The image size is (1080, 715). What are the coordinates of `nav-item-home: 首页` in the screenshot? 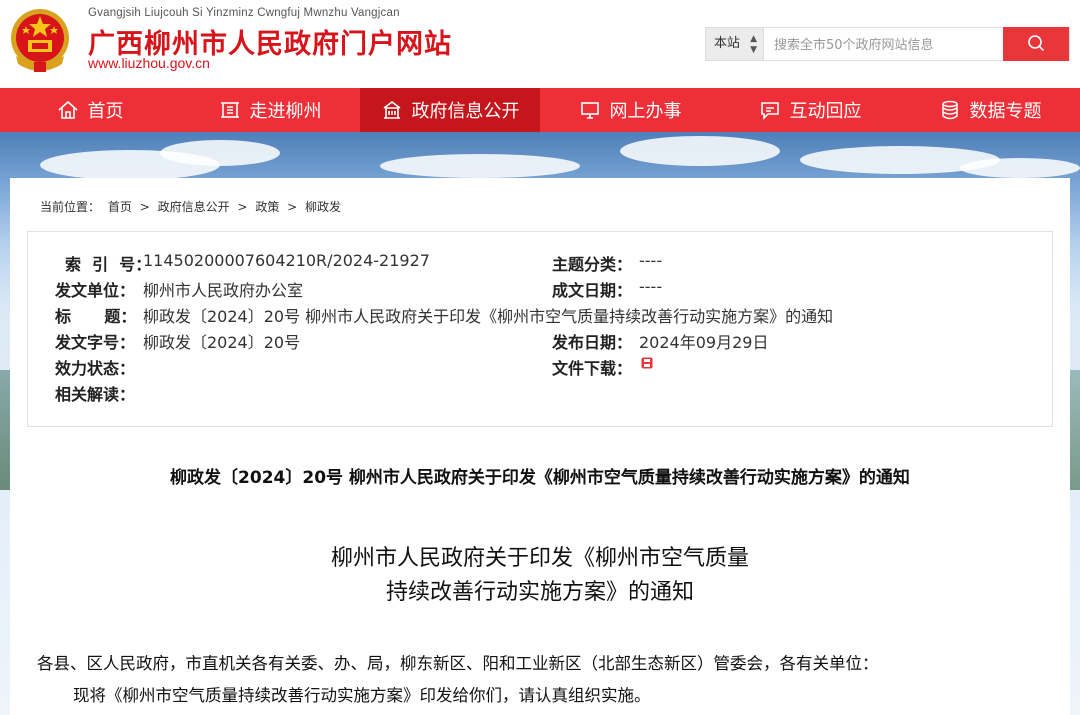 It's located at (90, 110).